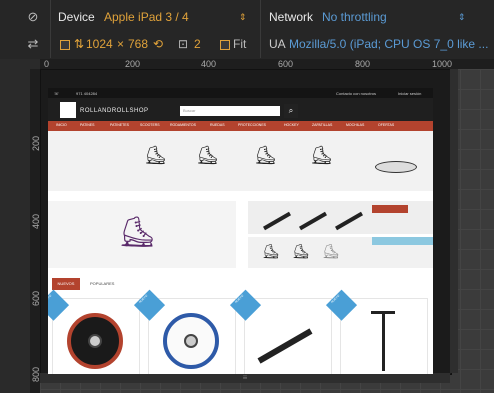 The width and height of the screenshot is (494, 393). What do you see at coordinates (245, 378) in the screenshot?
I see `resize-handle-bottom: ≡` at bounding box center [245, 378].